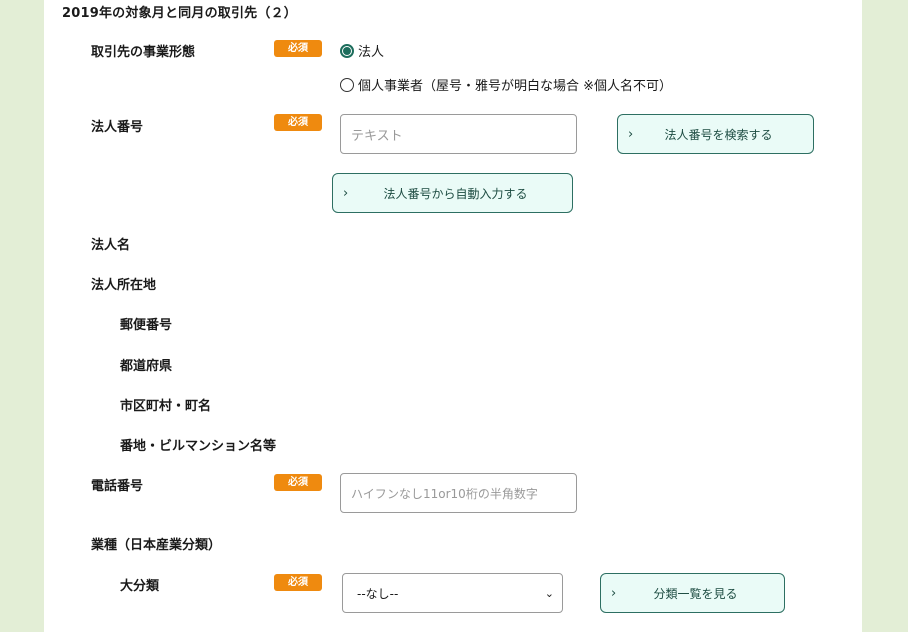 The height and width of the screenshot is (632, 908). Describe the element at coordinates (198, 446) in the screenshot. I see `street-address-label: 番地・ビルマンション名等` at that location.